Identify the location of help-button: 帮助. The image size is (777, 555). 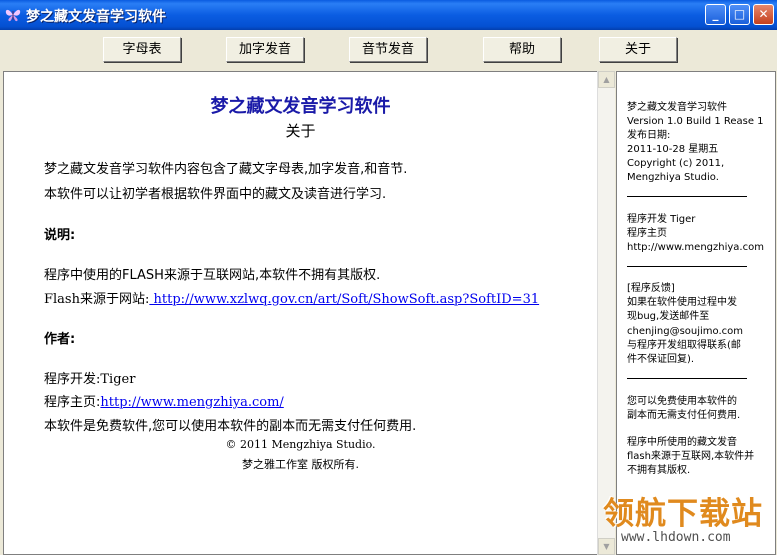
(522, 49).